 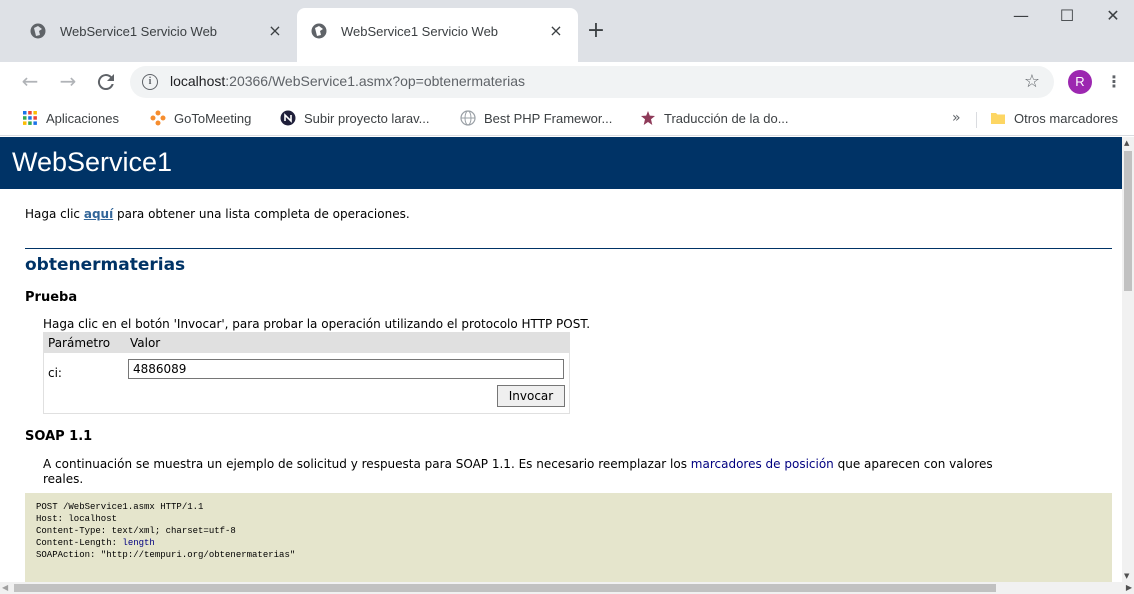 I want to click on parameter-column-header: Parámetro, so click(x=79, y=343).